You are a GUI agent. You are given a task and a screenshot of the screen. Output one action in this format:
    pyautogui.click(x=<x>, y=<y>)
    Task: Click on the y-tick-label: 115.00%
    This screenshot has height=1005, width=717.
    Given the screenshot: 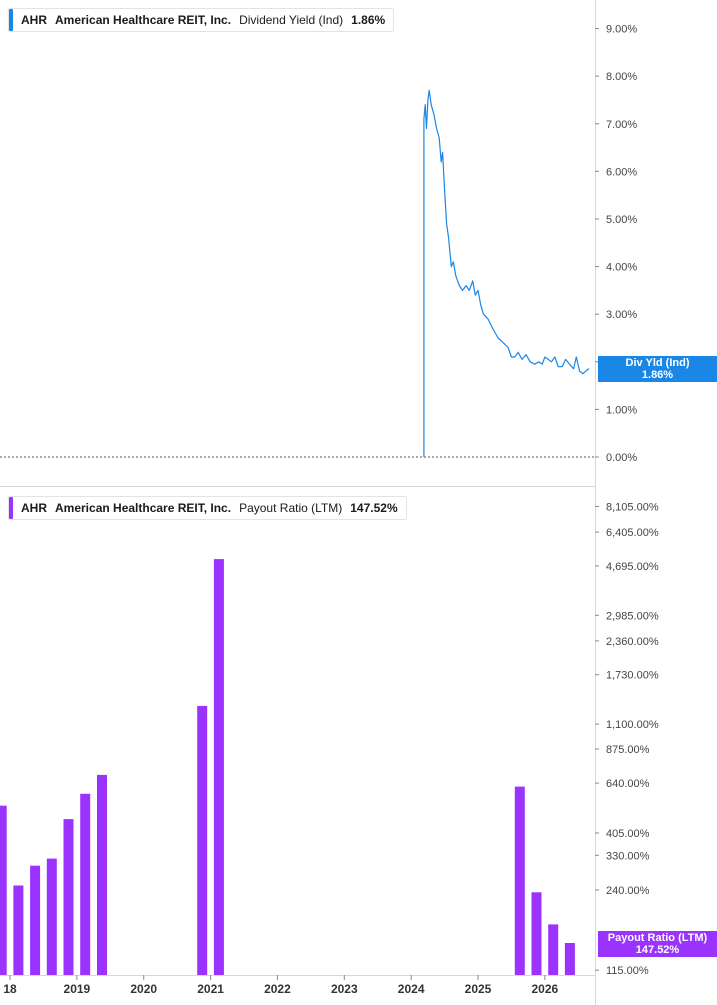 What is the action you would take?
    pyautogui.click(x=627, y=971)
    